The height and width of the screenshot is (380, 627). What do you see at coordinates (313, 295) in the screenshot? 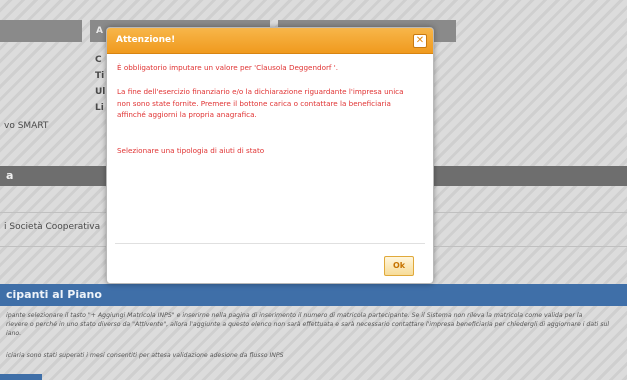
I see `bg-participants-bar: cipanti al Piano` at bounding box center [313, 295].